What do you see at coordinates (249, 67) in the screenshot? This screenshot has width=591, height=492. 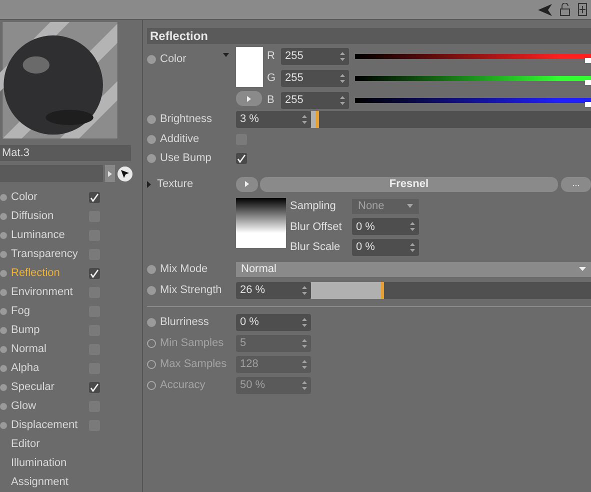 I see `color-swatch` at bounding box center [249, 67].